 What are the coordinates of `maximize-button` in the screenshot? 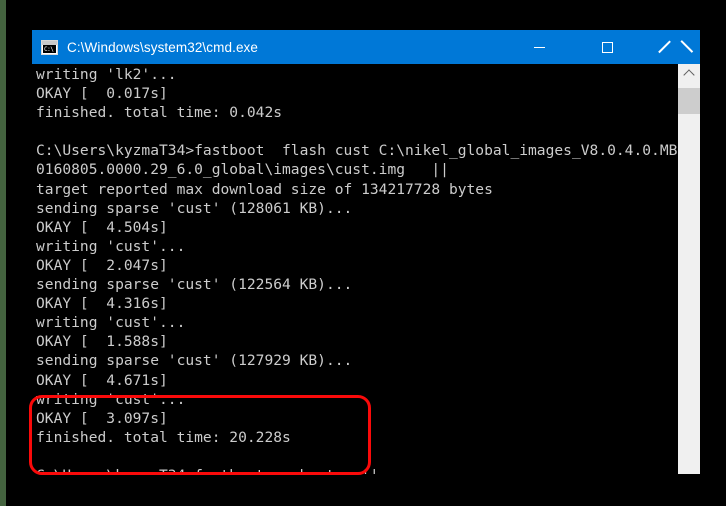 It's located at (607, 47).